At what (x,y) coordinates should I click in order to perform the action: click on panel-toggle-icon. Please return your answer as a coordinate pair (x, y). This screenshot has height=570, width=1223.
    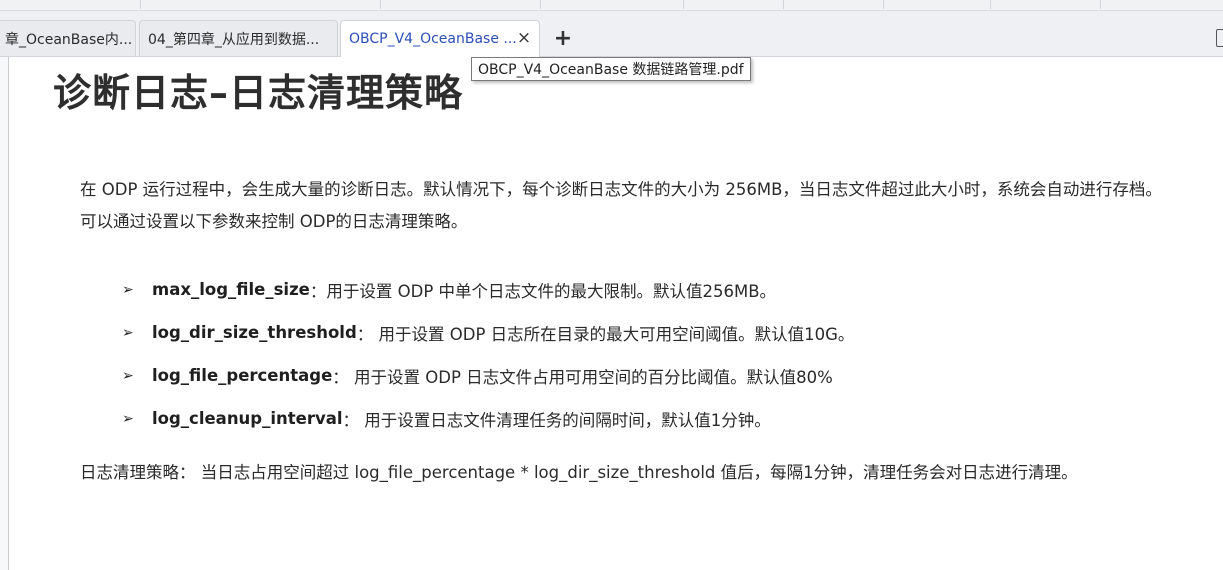
    Looking at the image, I should click on (1219, 38).